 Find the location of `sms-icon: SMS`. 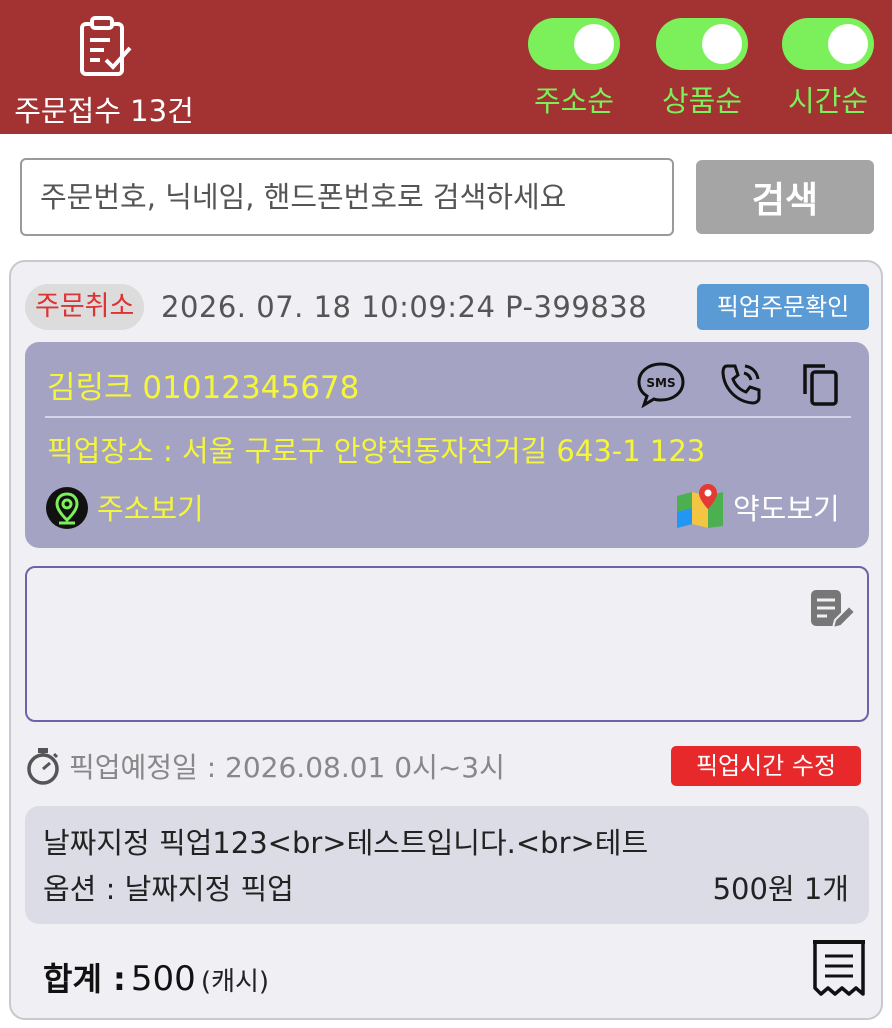

sms-icon: SMS is located at coordinates (661, 384).